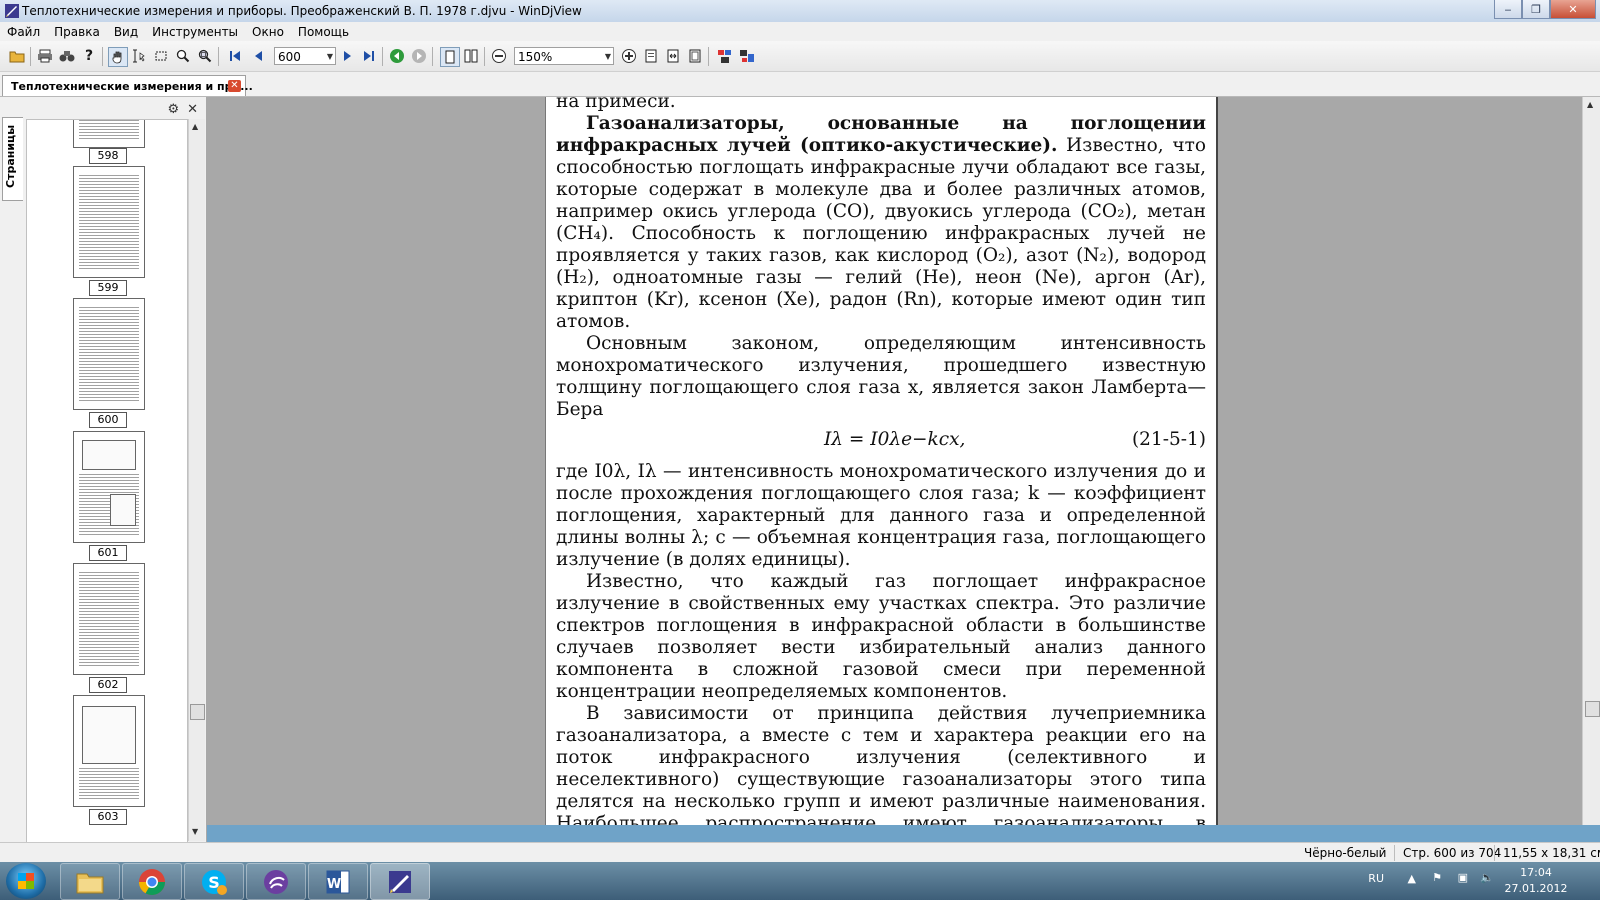  What do you see at coordinates (800, 31) in the screenshot?
I see `menu-bar: Файл Правка Вид Инструменты Окно Помощь` at bounding box center [800, 31].